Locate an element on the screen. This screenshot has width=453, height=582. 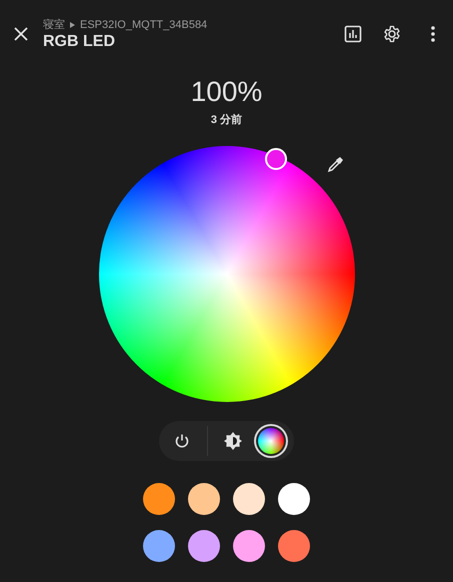
last-changed: 3 分前 is located at coordinates (226, 119).